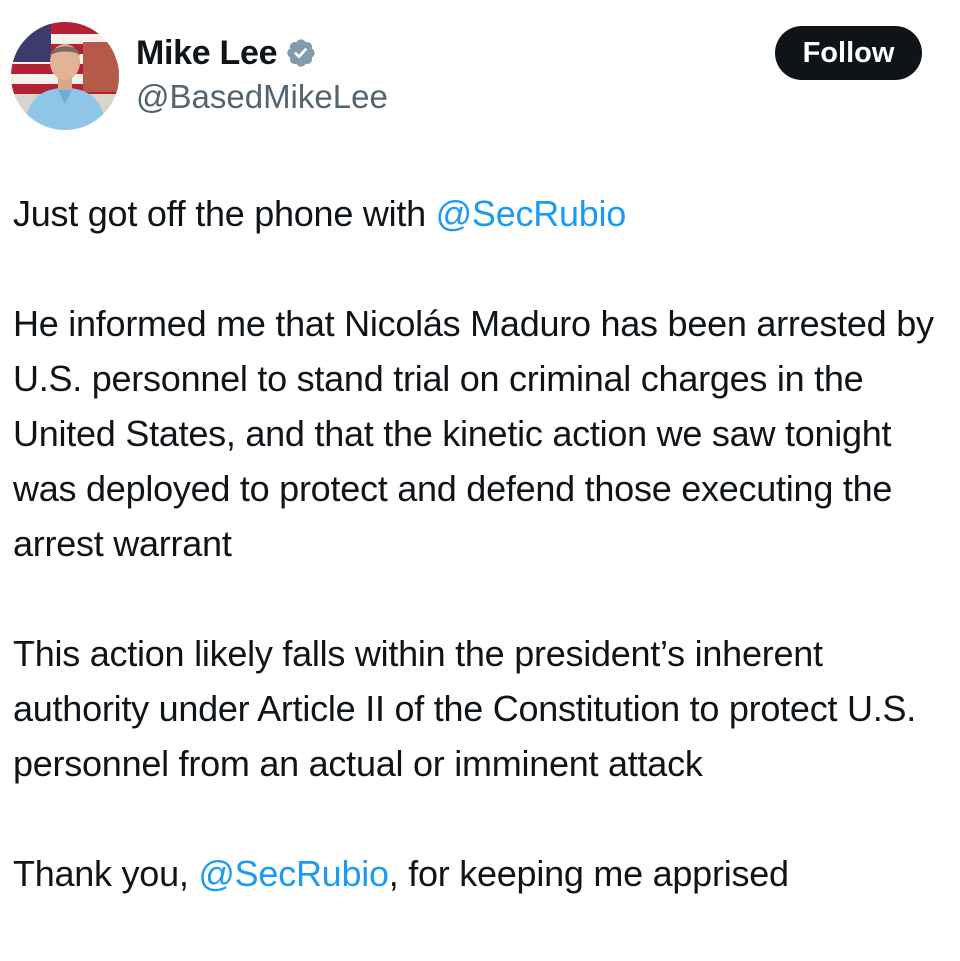  I want to click on tweet-text-segment: Just got off the phone with, so click(224, 213).